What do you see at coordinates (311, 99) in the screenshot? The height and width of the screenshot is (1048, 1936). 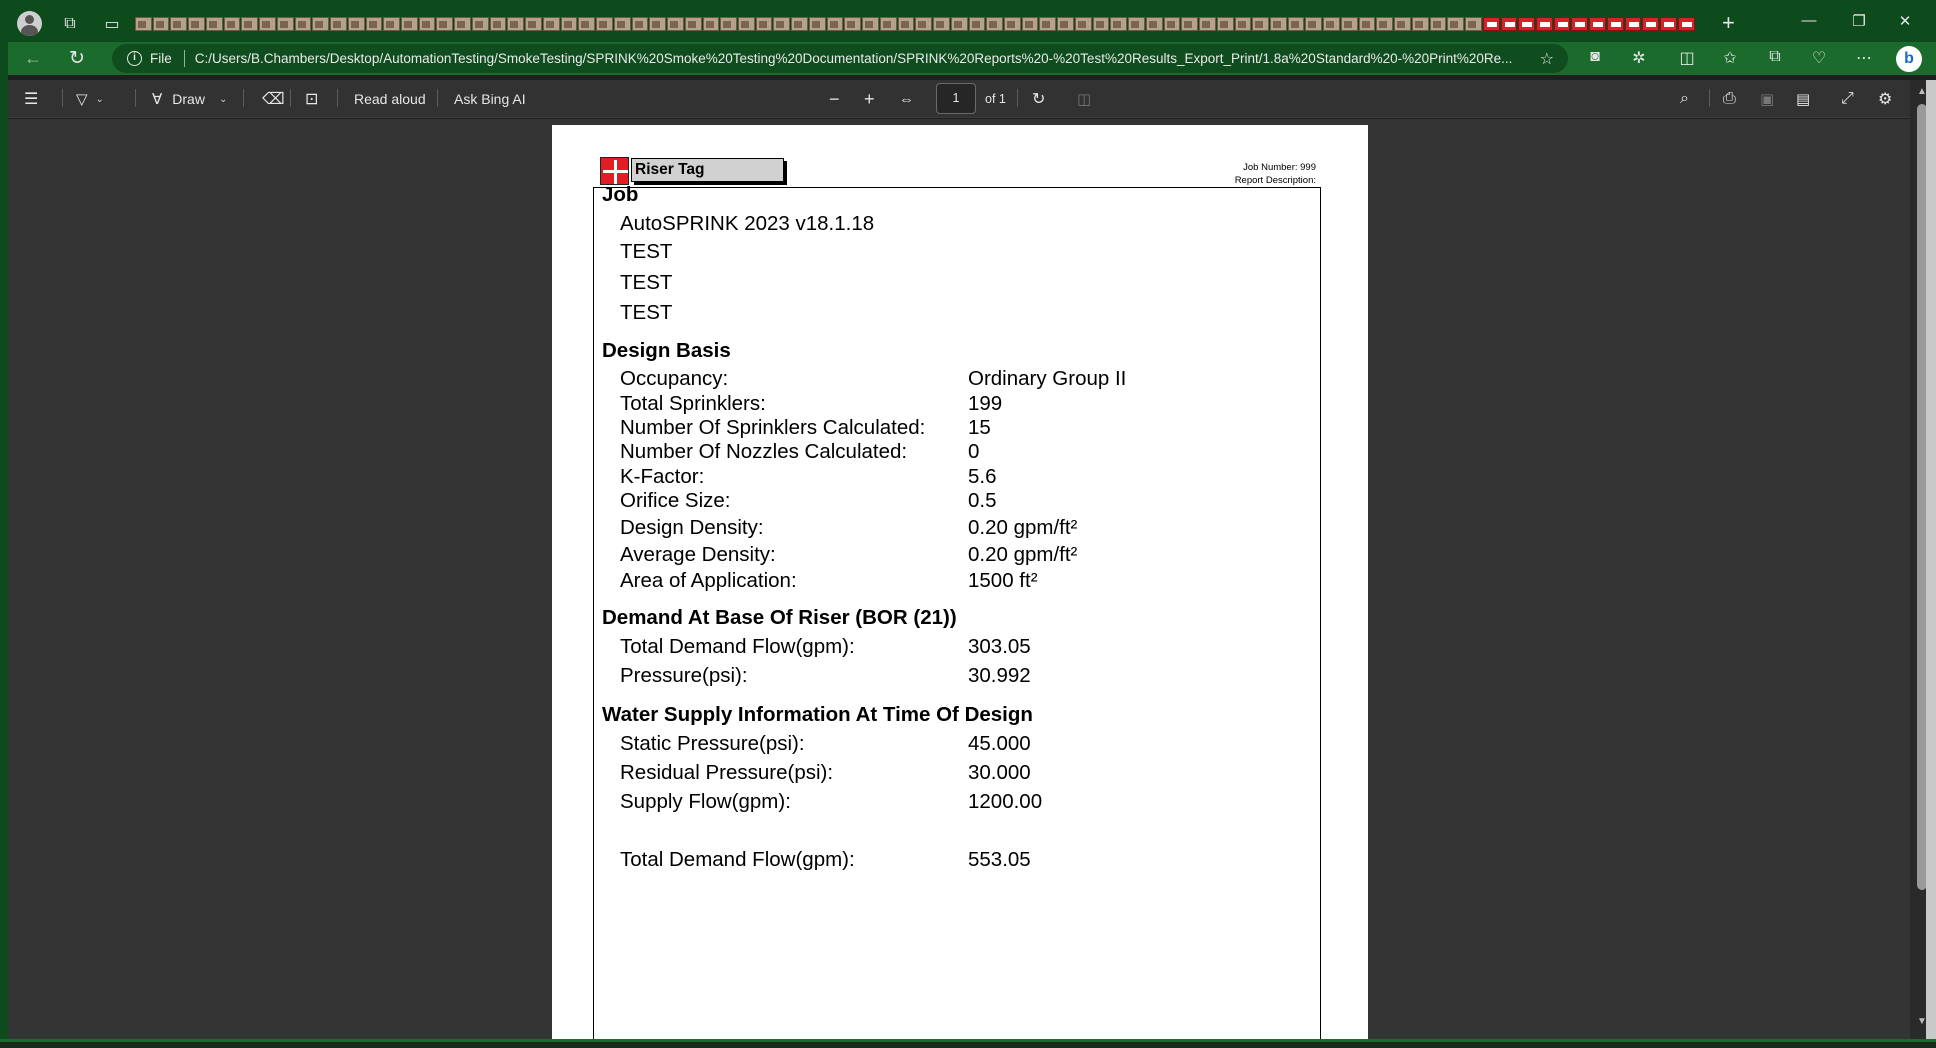 I see `add-text-icon: ⊡` at bounding box center [311, 99].